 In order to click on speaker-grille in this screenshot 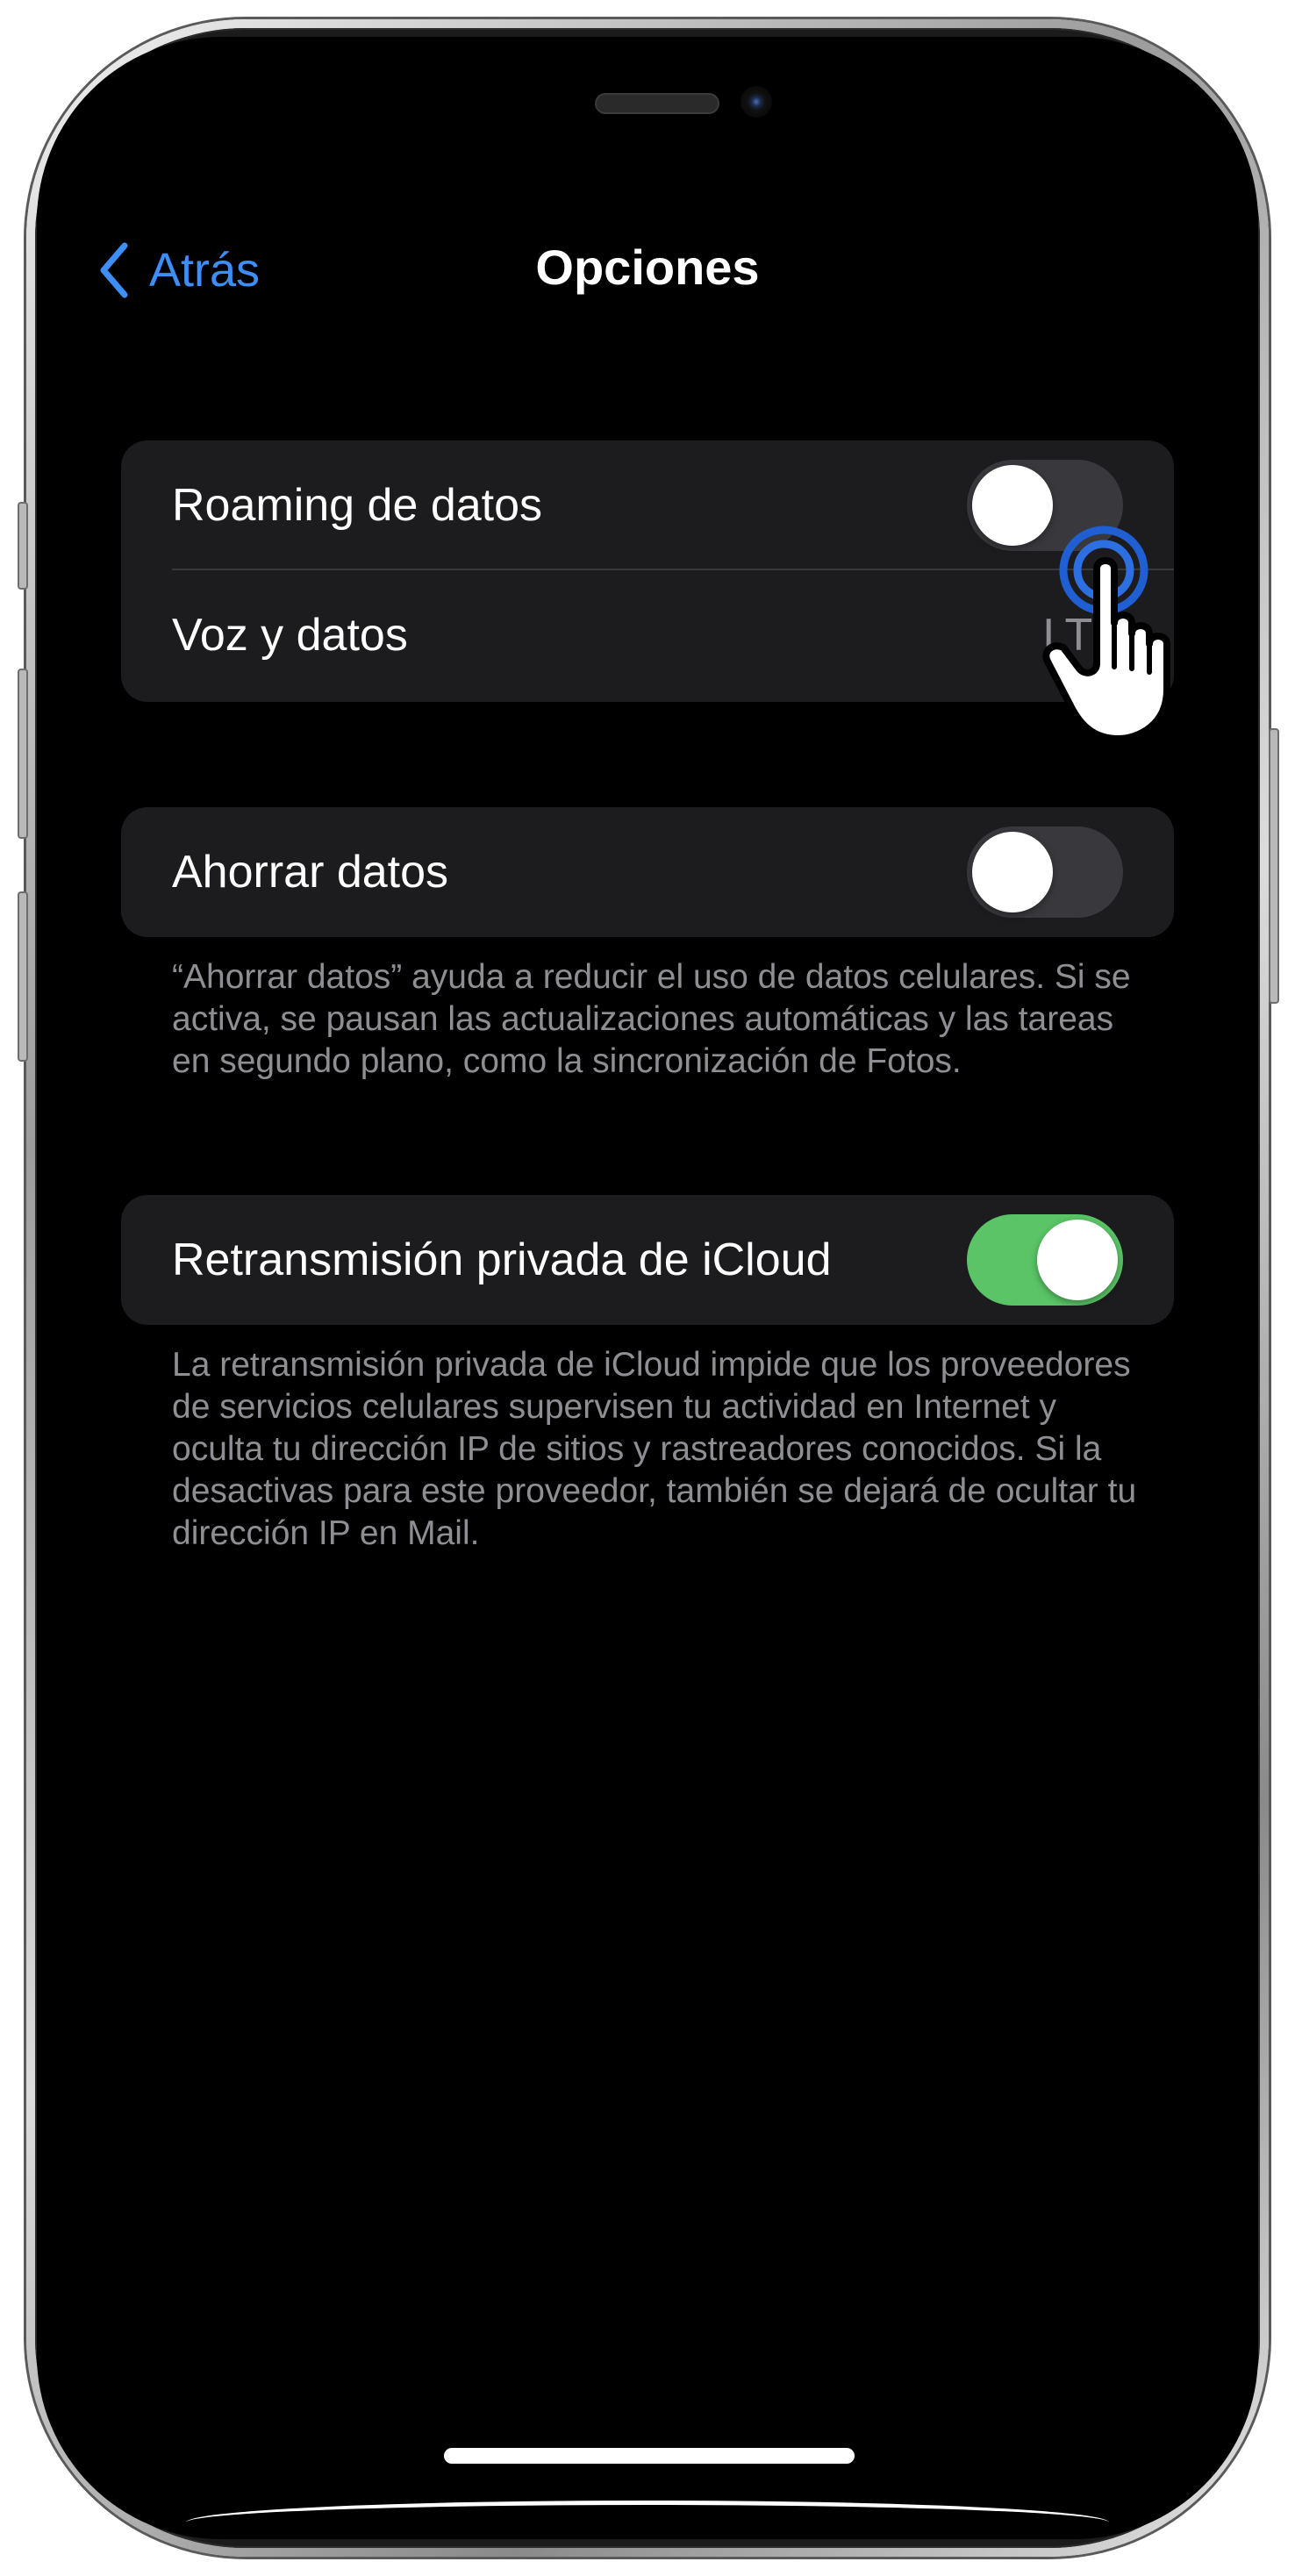, I will do `click(657, 103)`.